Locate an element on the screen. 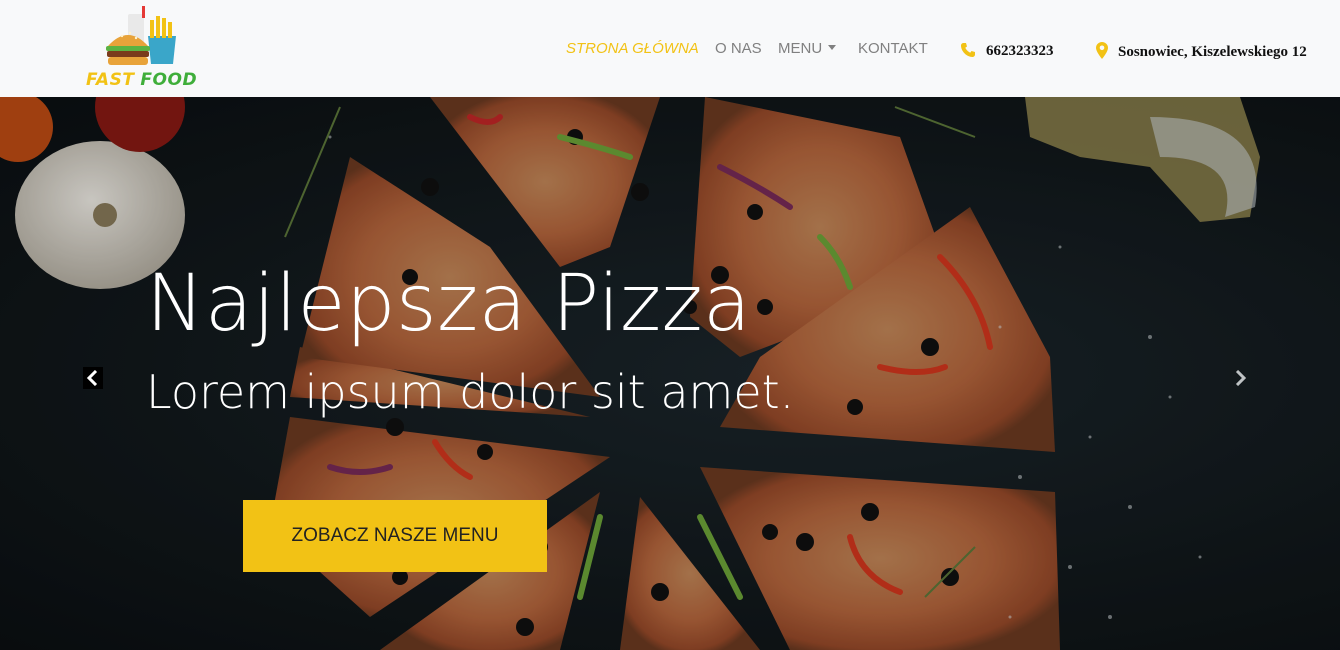  phone-number: 662323323 is located at coordinates (1020, 51).